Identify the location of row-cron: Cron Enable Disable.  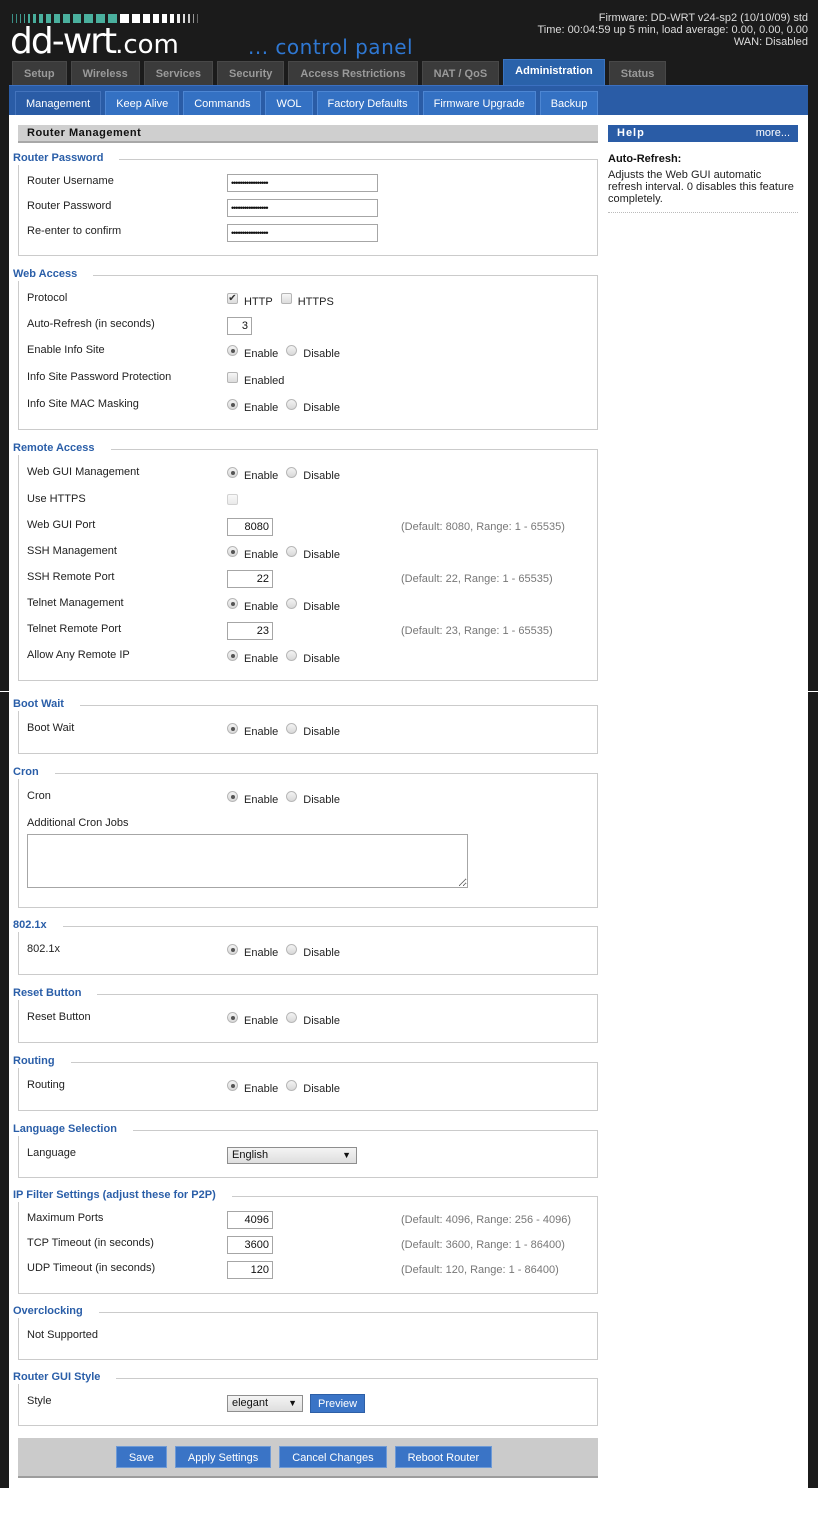
(312, 798).